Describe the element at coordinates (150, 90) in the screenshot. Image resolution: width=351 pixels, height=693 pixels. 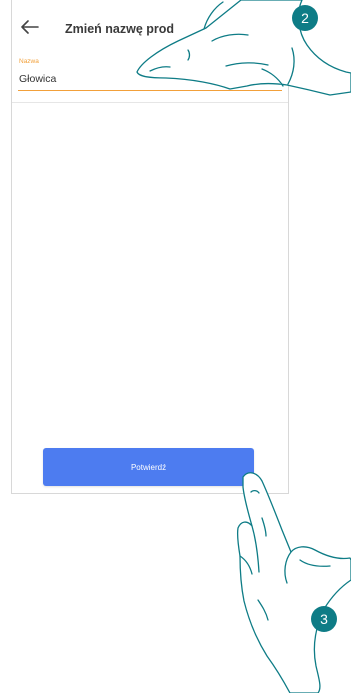
I see `field-underline` at that location.